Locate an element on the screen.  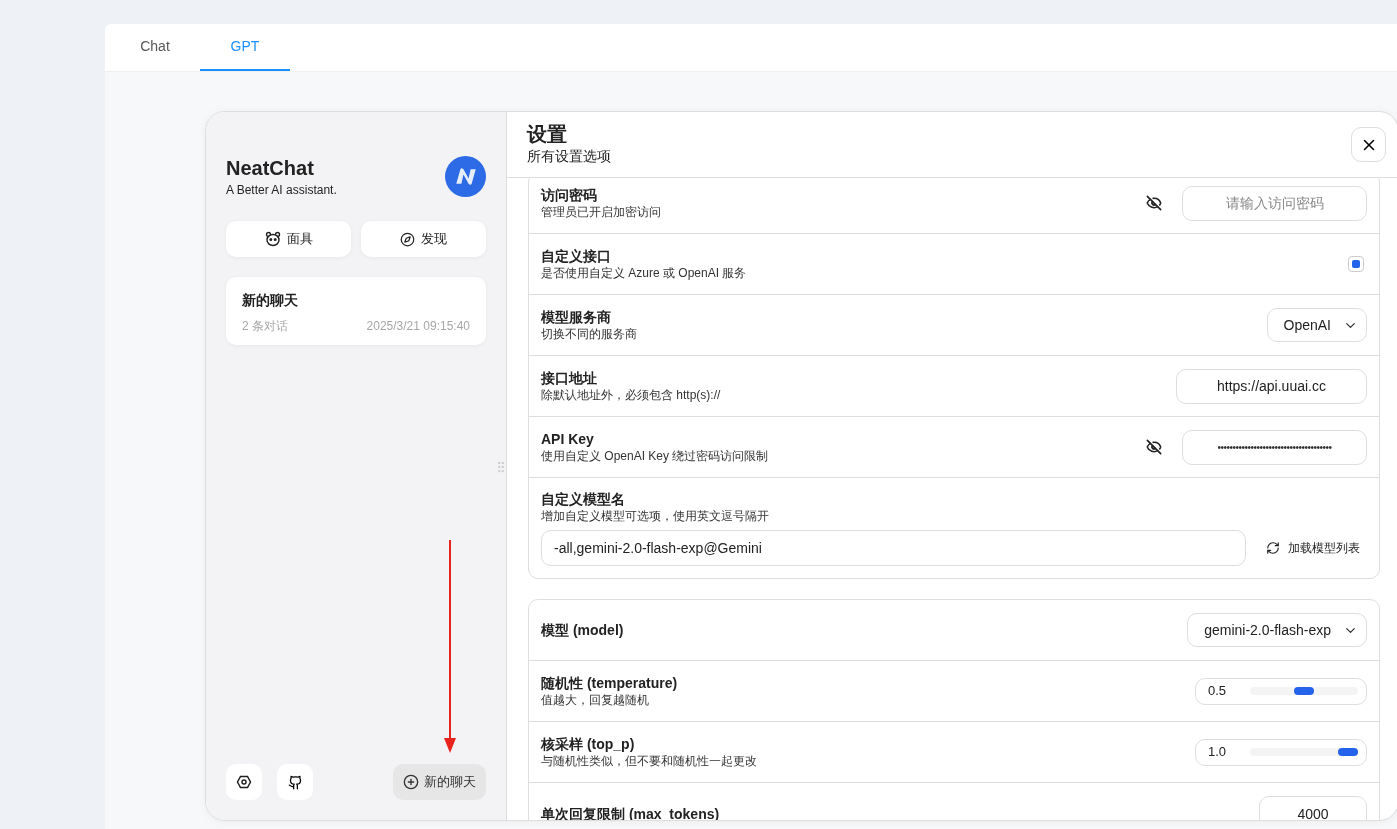
chat-time: 2025/3/21 09:15:40 is located at coordinates (418, 326).